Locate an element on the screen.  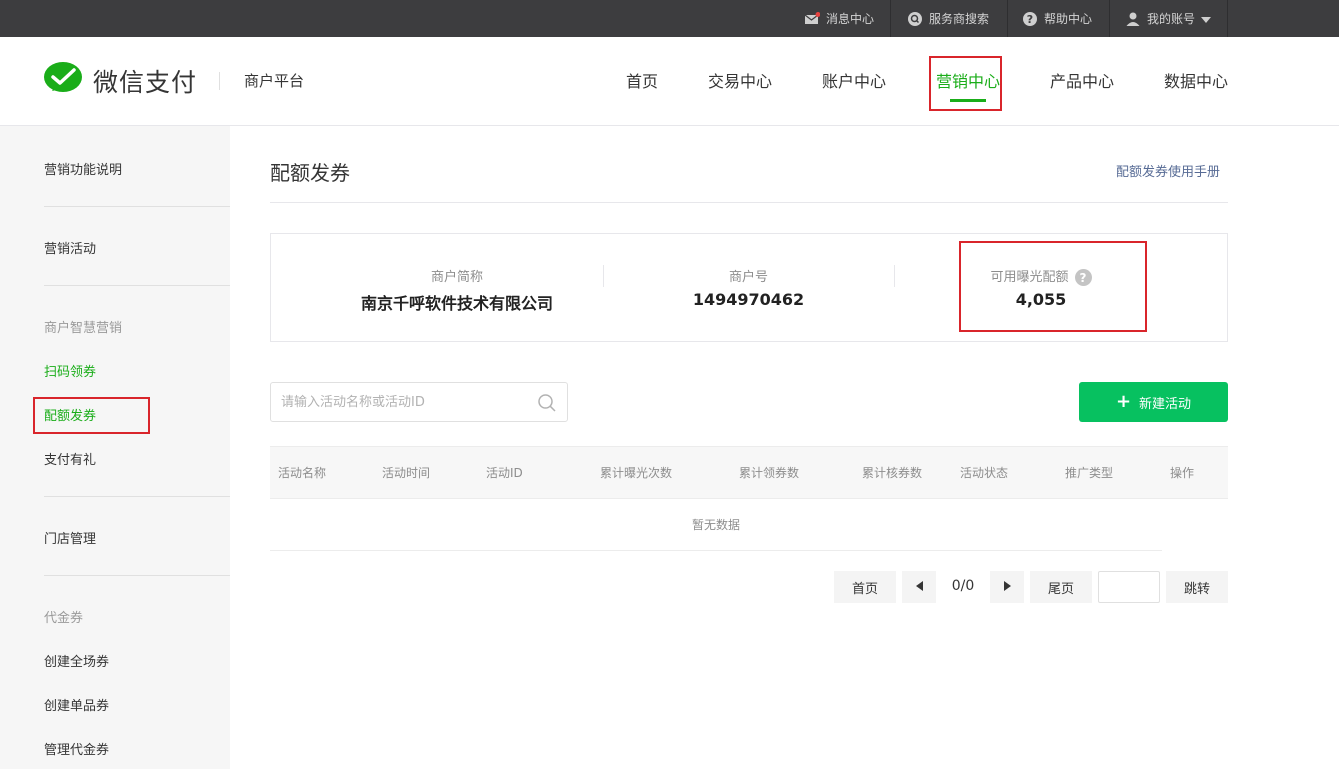
column-actions: 操作 is located at coordinates (1182, 473).